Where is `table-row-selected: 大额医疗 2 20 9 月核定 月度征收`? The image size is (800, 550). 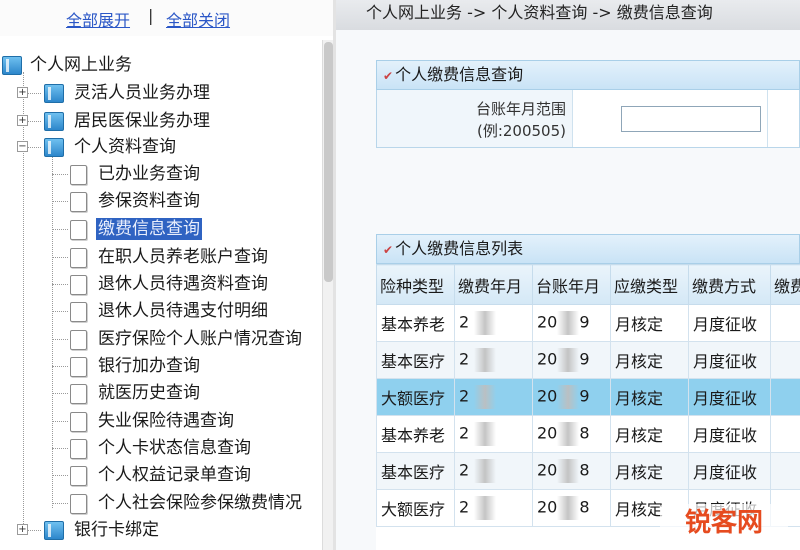 table-row-selected: 大额医疗 2 20 9 月核定 月度征收 is located at coordinates (588, 397).